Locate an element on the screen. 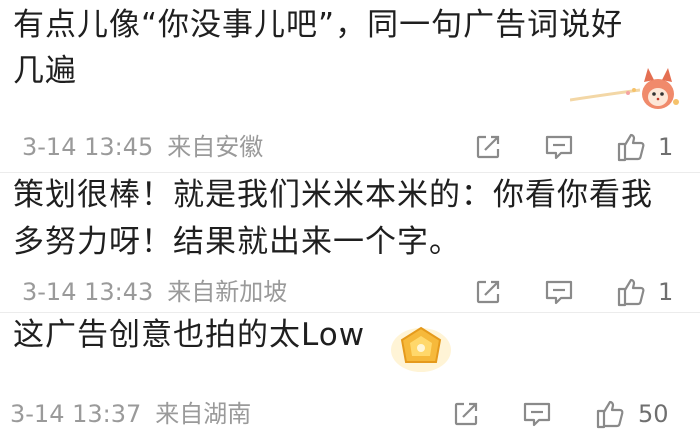 The width and height of the screenshot is (700, 439). comment-1-footer: 3-14 13:45 来自安徽 1 is located at coordinates (350, 147).